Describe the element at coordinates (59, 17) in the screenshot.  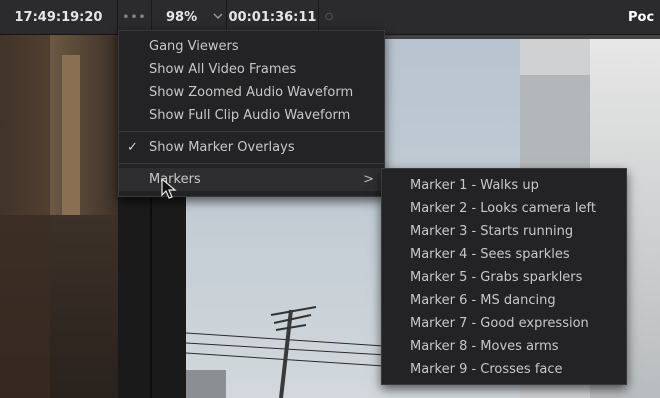
I see `source-timecode: 17:49:19:20` at that location.